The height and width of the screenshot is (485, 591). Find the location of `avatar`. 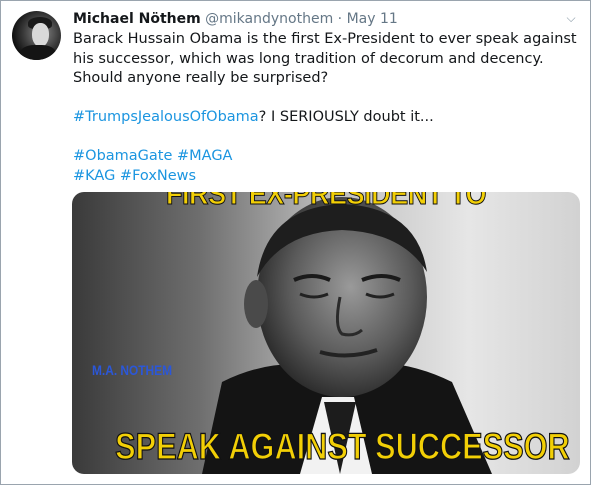

avatar is located at coordinates (36, 35).